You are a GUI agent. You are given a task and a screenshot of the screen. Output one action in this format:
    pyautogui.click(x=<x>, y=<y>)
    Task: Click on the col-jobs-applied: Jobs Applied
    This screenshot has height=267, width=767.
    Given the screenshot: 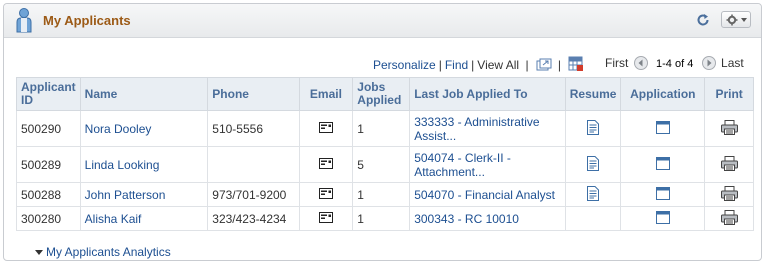 What is the action you would take?
    pyautogui.click(x=381, y=94)
    